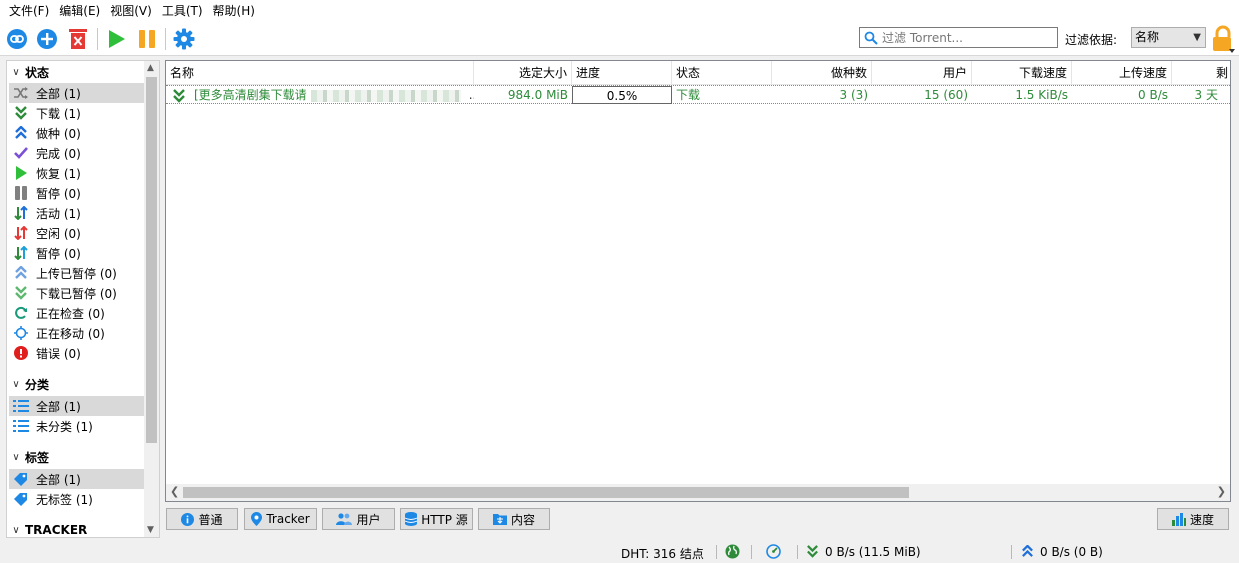 This screenshot has width=1239, height=563. I want to click on torrent-dl-speed-cell: 1.5 KiB/s, so click(1041, 95).